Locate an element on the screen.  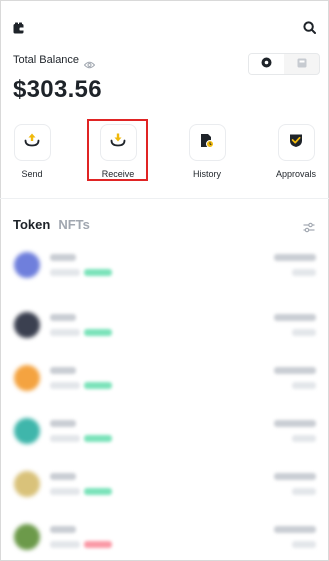
card-view-icon is located at coordinates (302, 64).